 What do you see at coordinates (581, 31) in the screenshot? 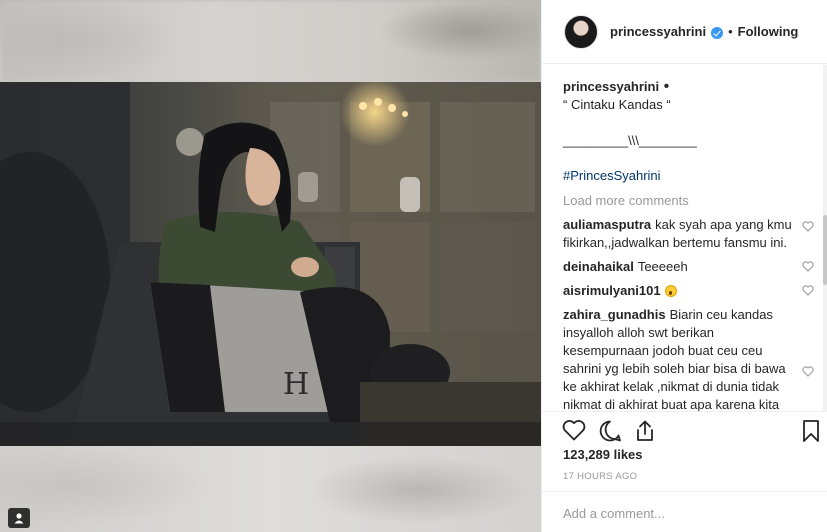
I see `avatar` at bounding box center [581, 31].